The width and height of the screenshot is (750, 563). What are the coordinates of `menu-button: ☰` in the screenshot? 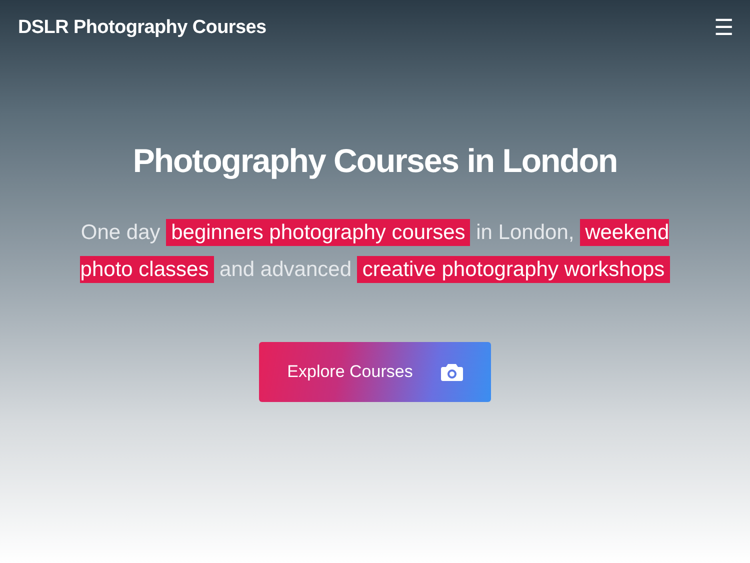 It's located at (724, 28).